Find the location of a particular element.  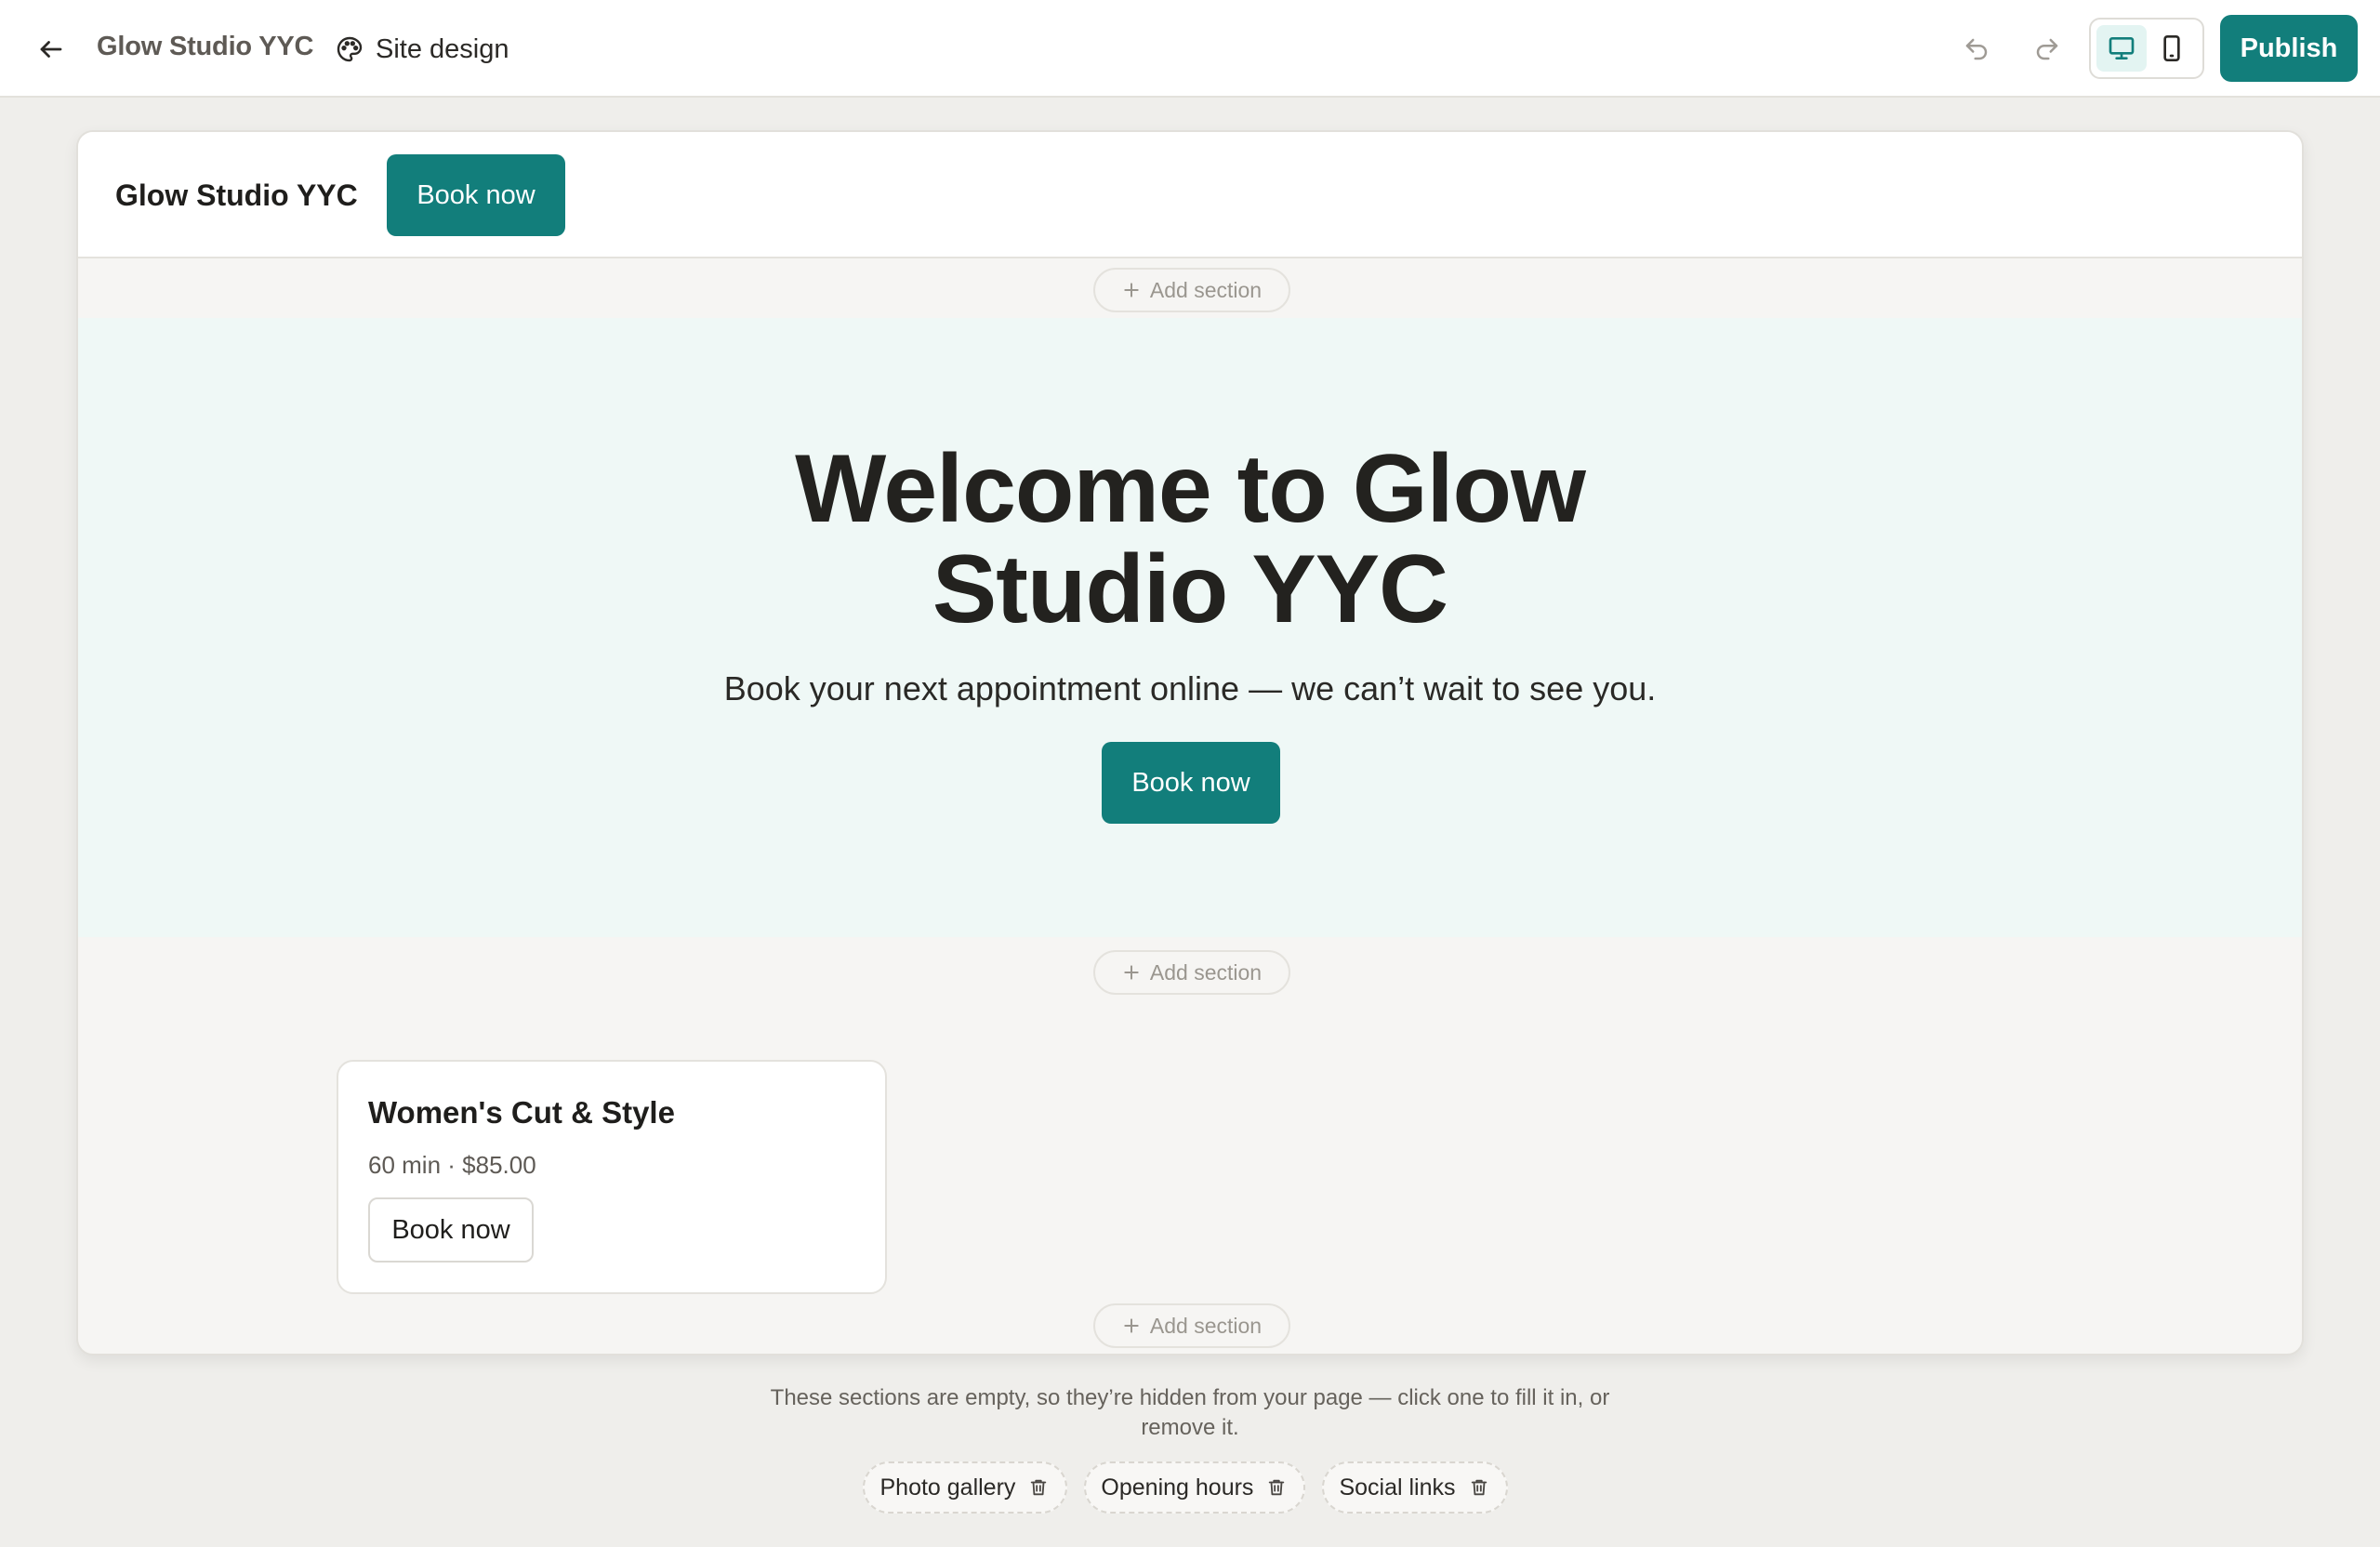

hidden-section-photo-gallery: Photo gallery is located at coordinates (965, 1487).